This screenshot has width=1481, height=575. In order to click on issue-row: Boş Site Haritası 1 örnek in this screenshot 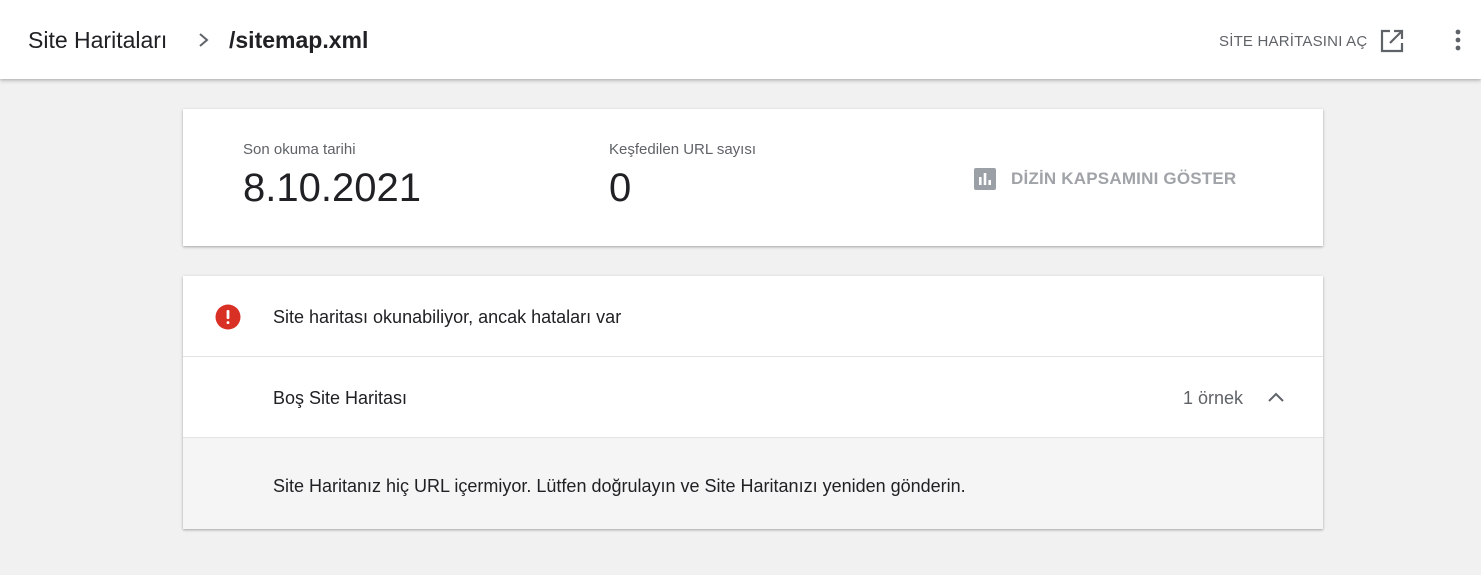, I will do `click(753, 397)`.